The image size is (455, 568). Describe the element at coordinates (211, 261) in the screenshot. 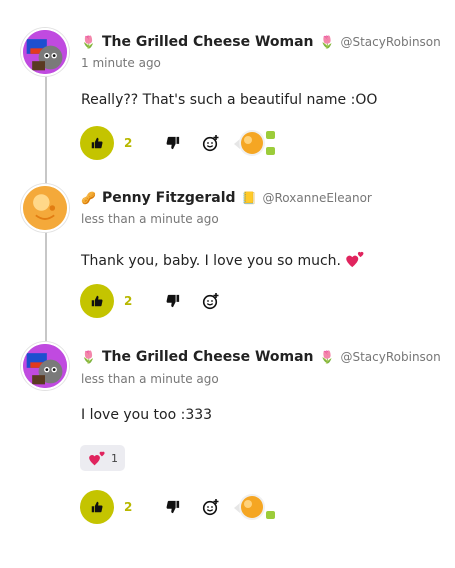

I see `comment-text-content: Thank you, baby. I love you so much.` at that location.